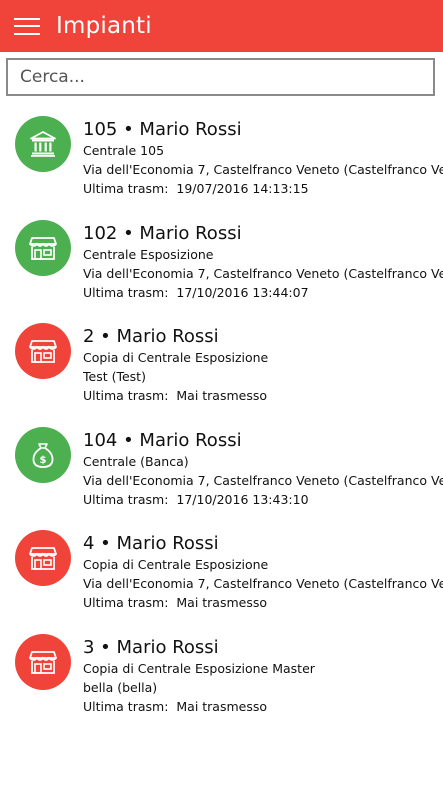 This screenshot has width=443, height=787. What do you see at coordinates (242, 292) in the screenshot?
I see `last-value: 17/10/2016 13:44:07` at bounding box center [242, 292].